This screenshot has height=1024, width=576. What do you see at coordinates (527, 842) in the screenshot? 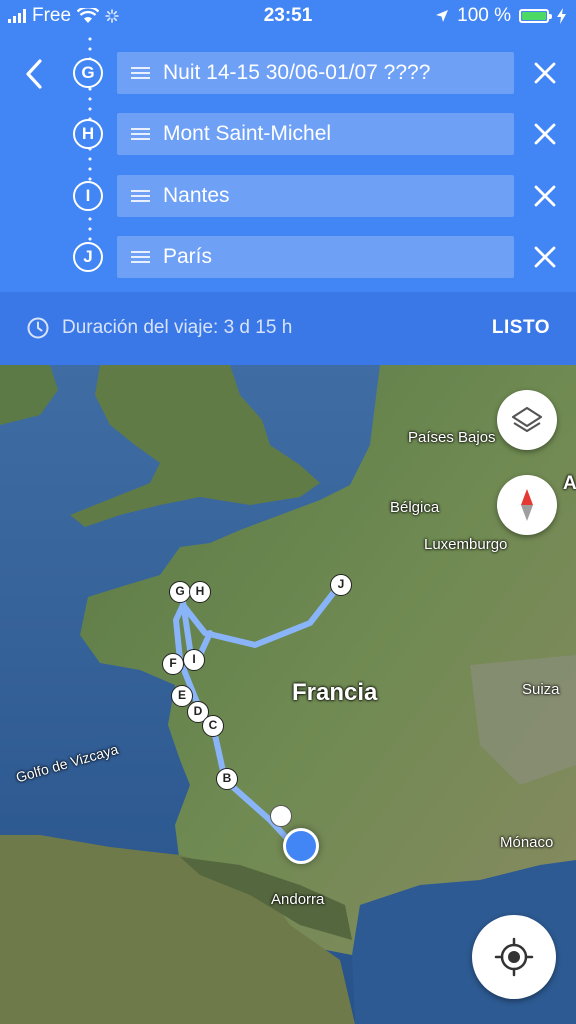
I see `map-label-monaco: Mónaco` at bounding box center [527, 842].